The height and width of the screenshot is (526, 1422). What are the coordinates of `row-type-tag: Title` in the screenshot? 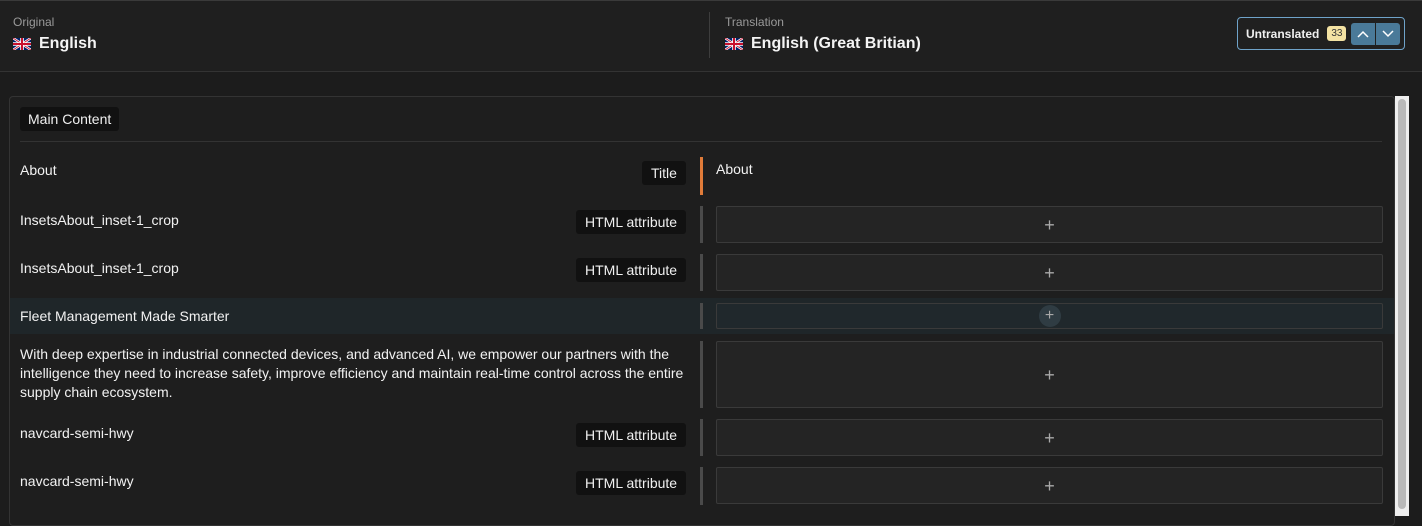 It's located at (664, 173).